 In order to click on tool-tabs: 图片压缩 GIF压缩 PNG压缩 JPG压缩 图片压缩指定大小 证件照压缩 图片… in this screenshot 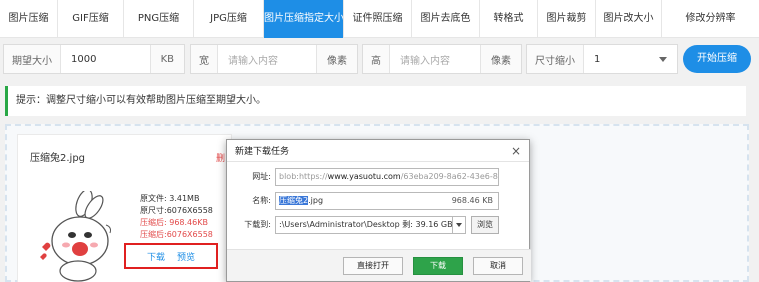, I will do `click(379, 19)`.